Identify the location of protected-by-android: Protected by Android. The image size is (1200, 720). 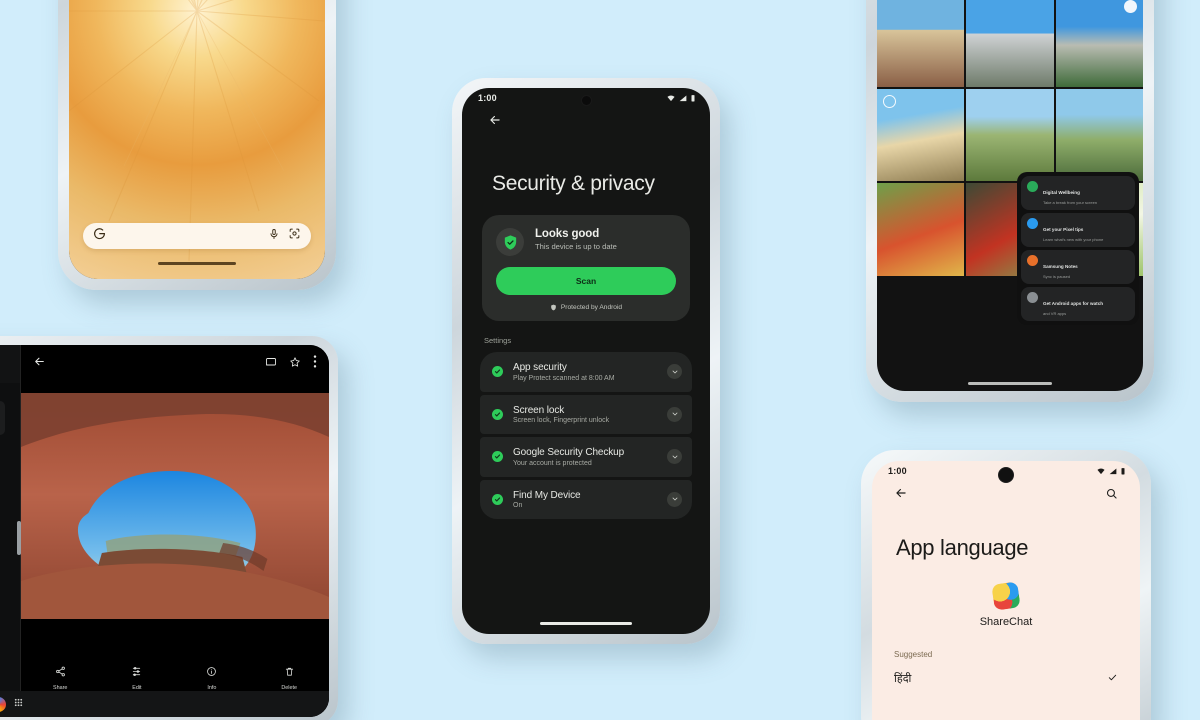
(586, 307).